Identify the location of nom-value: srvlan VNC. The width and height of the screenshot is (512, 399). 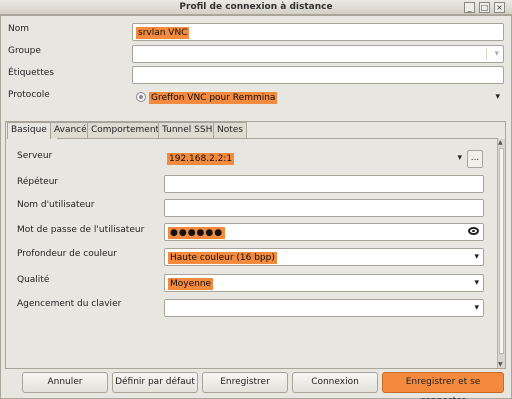
(163, 33).